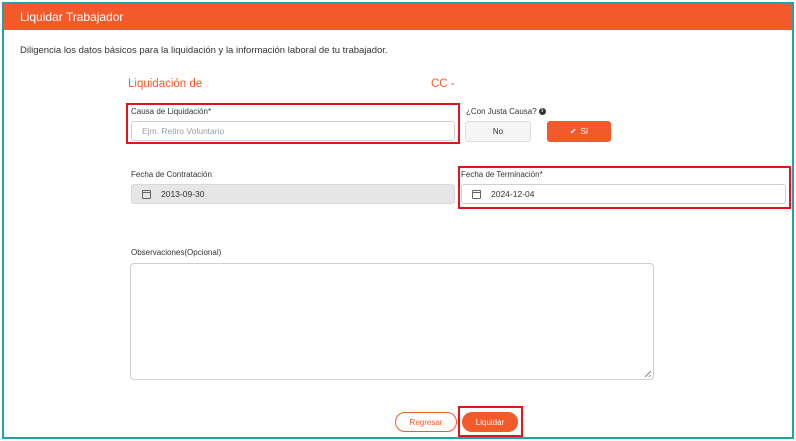 The image size is (796, 441). Describe the element at coordinates (183, 194) in the screenshot. I see `fecha-contratacion-value: 2013-09-30` at that location.